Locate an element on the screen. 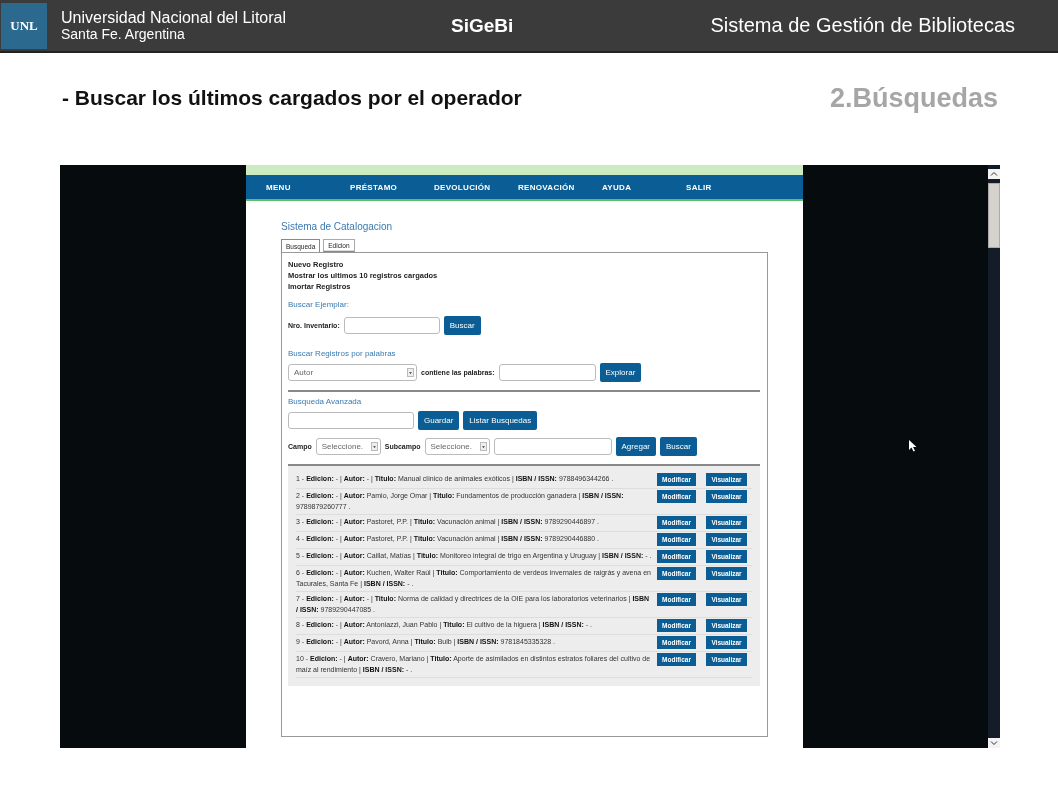 This screenshot has width=1058, height=793. action-button: Listar Busquedas is located at coordinates (500, 420).